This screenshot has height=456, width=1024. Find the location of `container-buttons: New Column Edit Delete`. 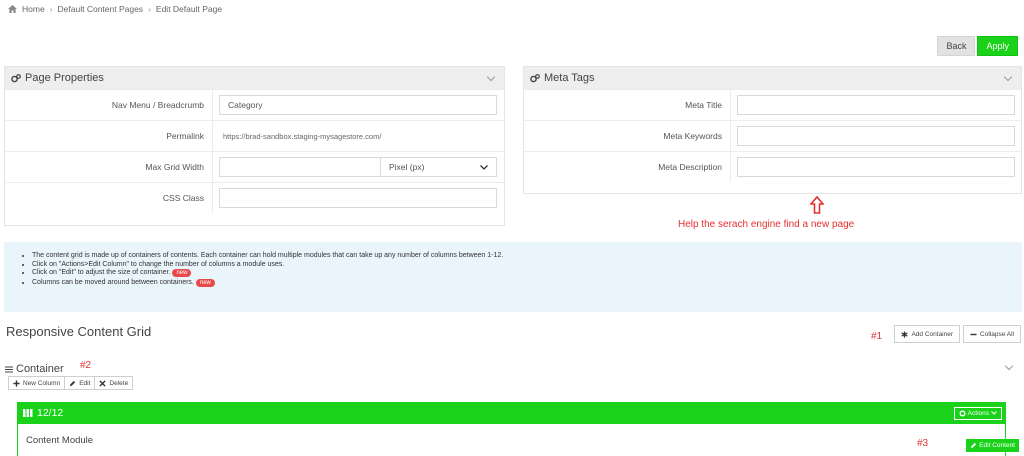

container-buttons: New Column Edit Delete is located at coordinates (71, 383).